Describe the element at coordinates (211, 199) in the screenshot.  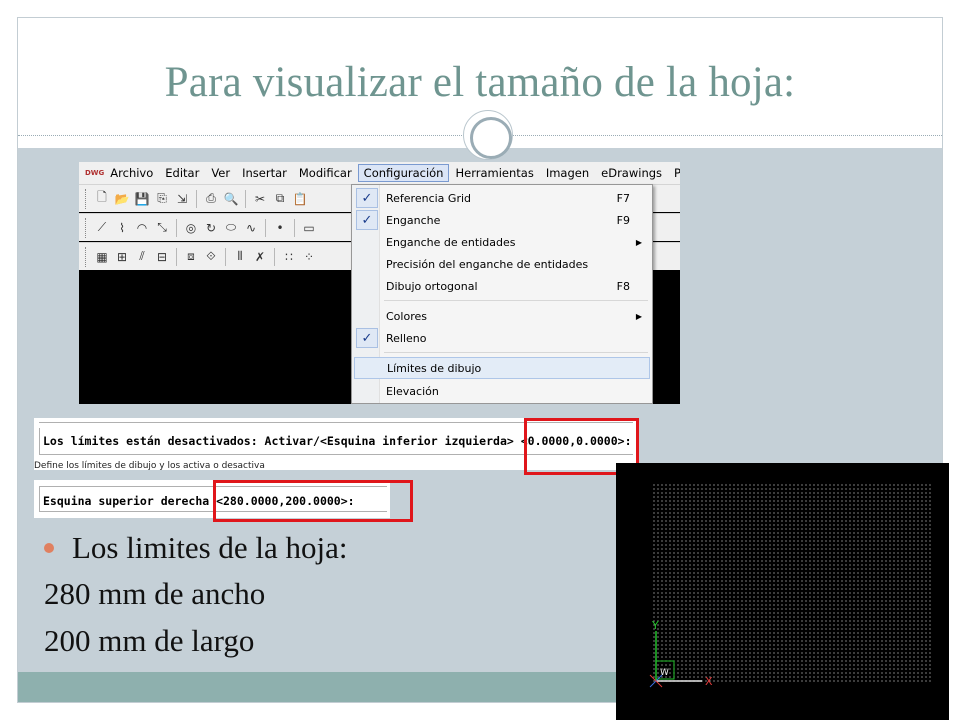
I see `print-icon: ⎙` at that location.